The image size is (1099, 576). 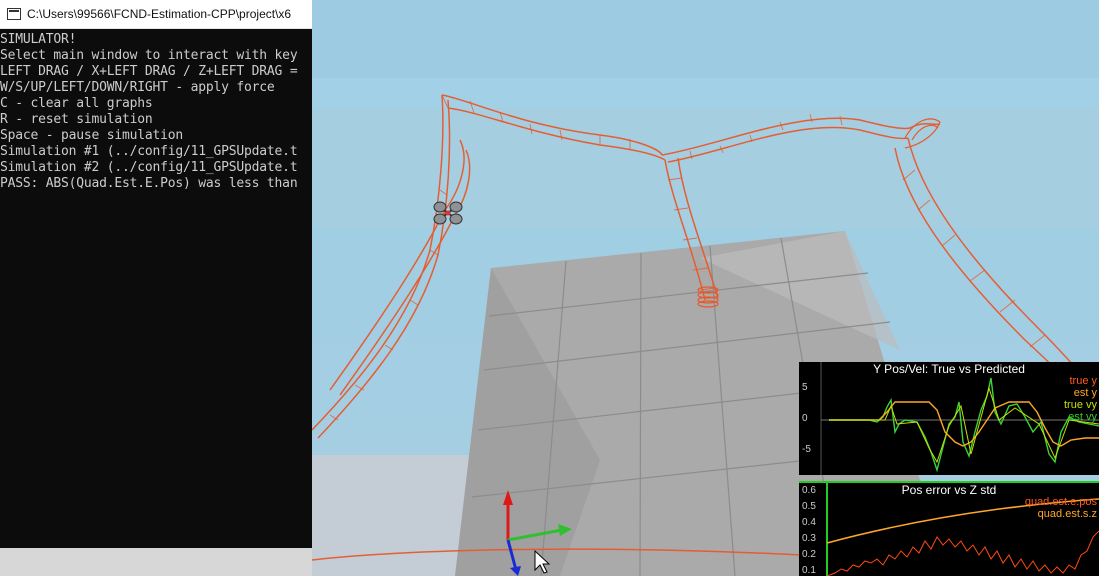 I want to click on y-tick: 0.3, so click(x=809, y=538).